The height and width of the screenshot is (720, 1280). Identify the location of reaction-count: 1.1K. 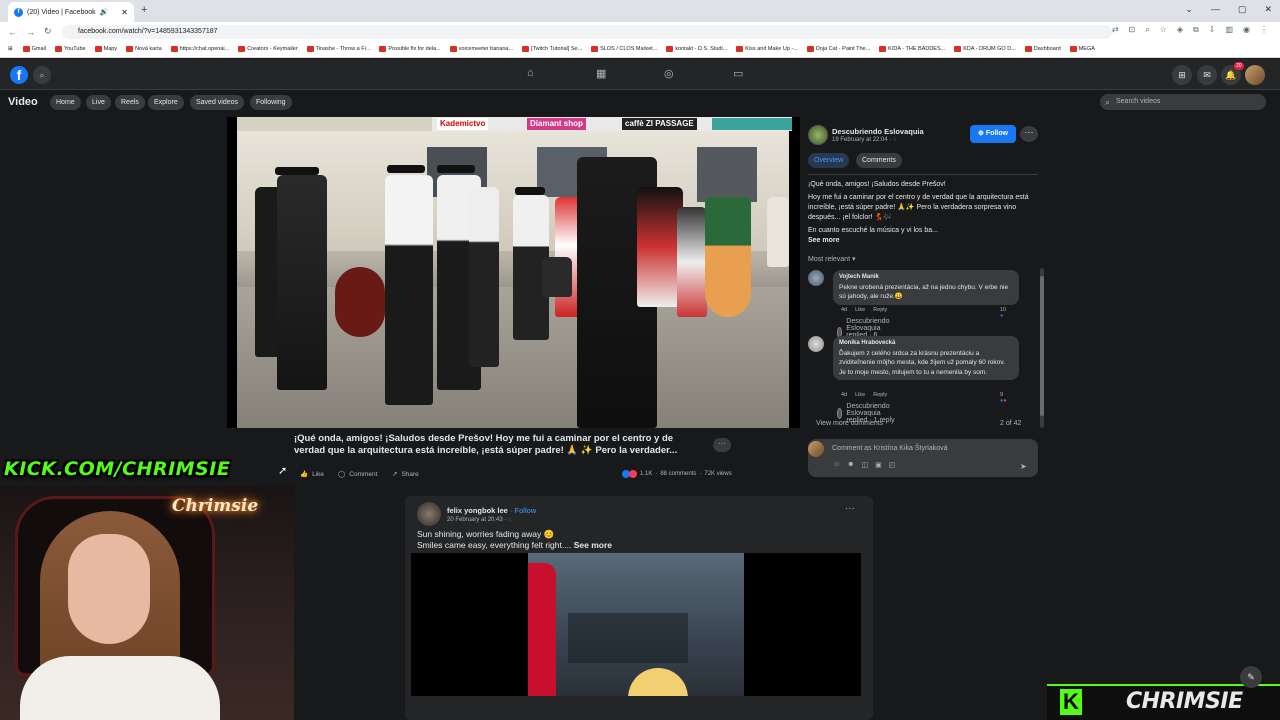
(646, 474).